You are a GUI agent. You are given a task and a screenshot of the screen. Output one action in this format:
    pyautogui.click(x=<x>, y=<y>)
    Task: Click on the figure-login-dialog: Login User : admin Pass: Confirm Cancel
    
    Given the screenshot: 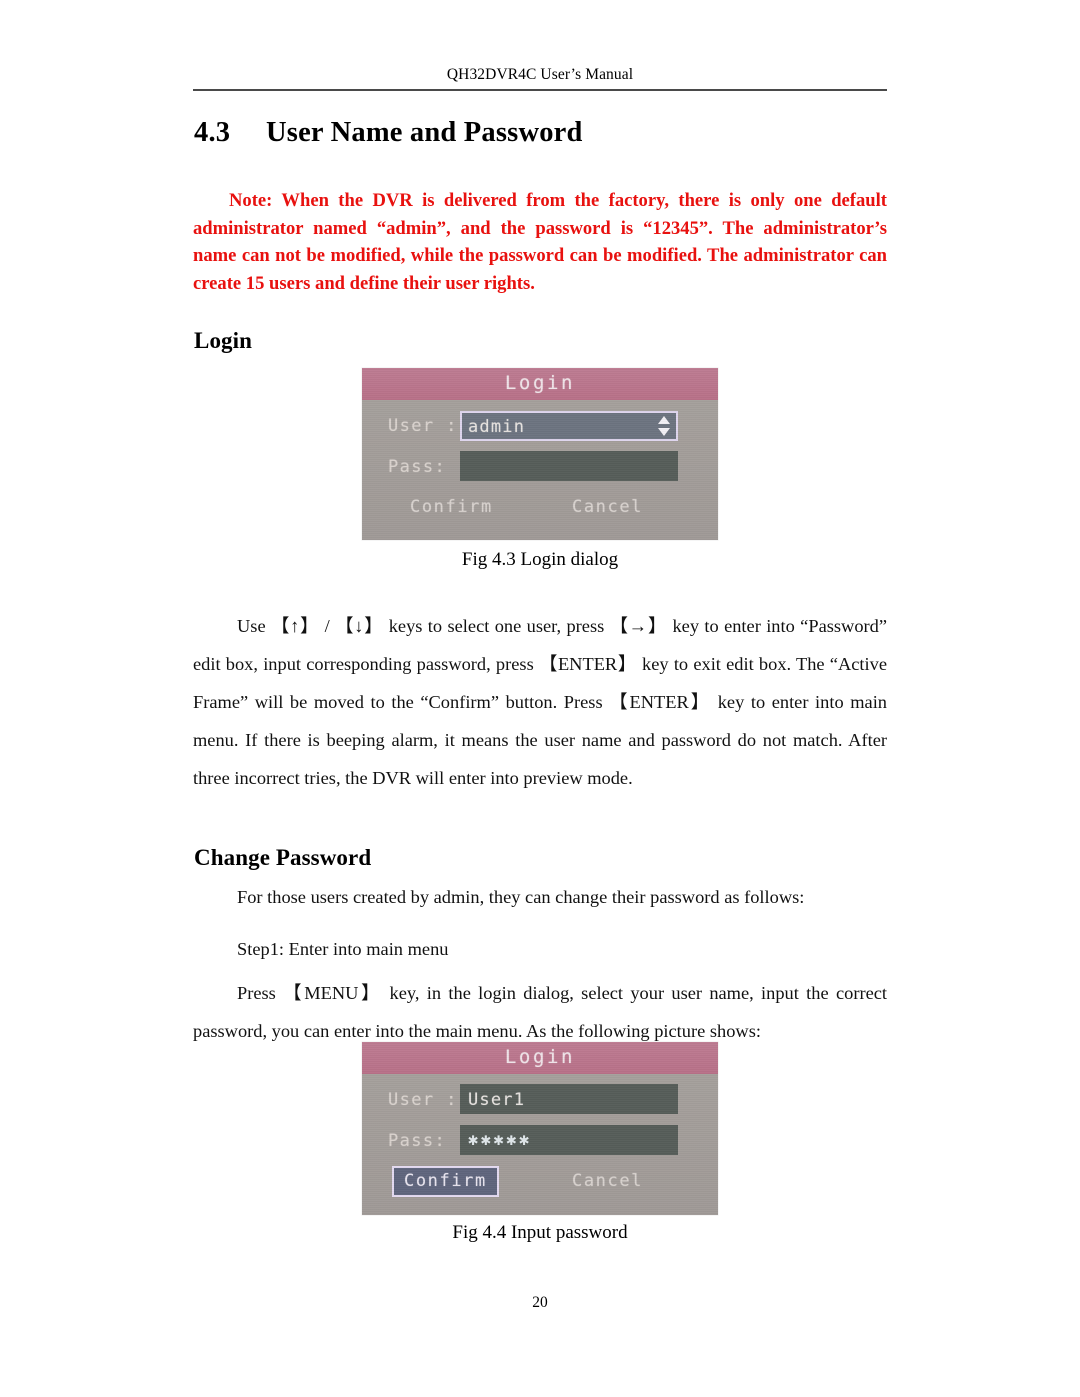 What is the action you would take?
    pyautogui.click(x=540, y=454)
    